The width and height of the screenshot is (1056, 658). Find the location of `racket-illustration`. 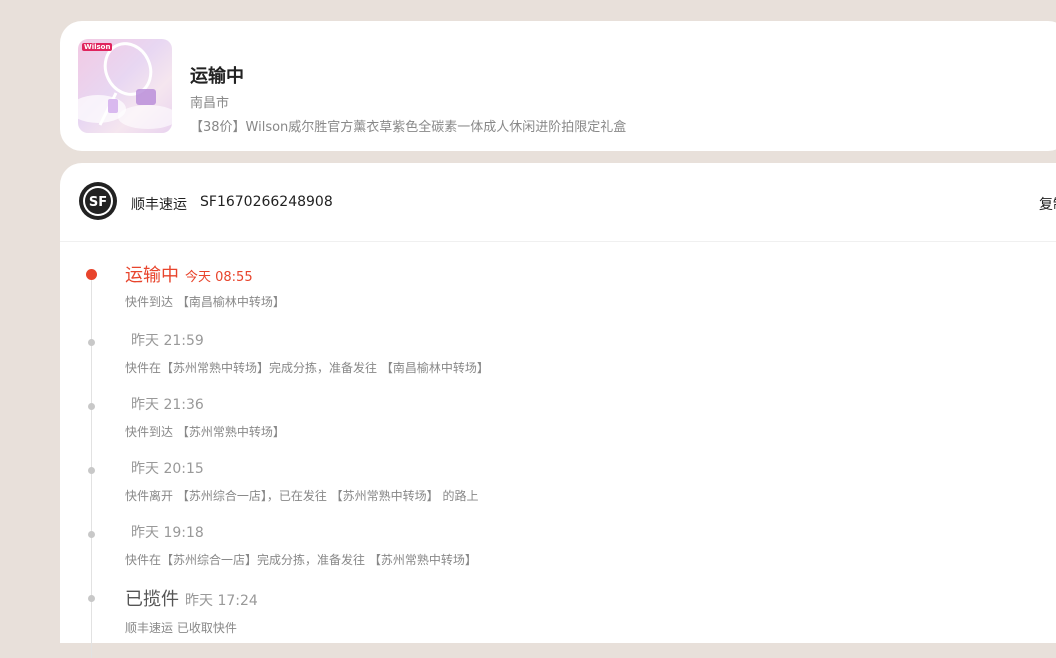

racket-illustration is located at coordinates (125, 85).